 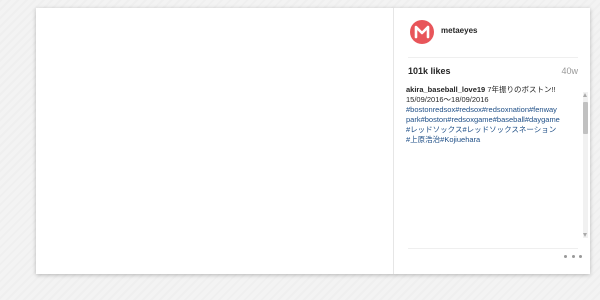 What do you see at coordinates (429, 71) in the screenshot?
I see `likes-count: 101k likes` at bounding box center [429, 71].